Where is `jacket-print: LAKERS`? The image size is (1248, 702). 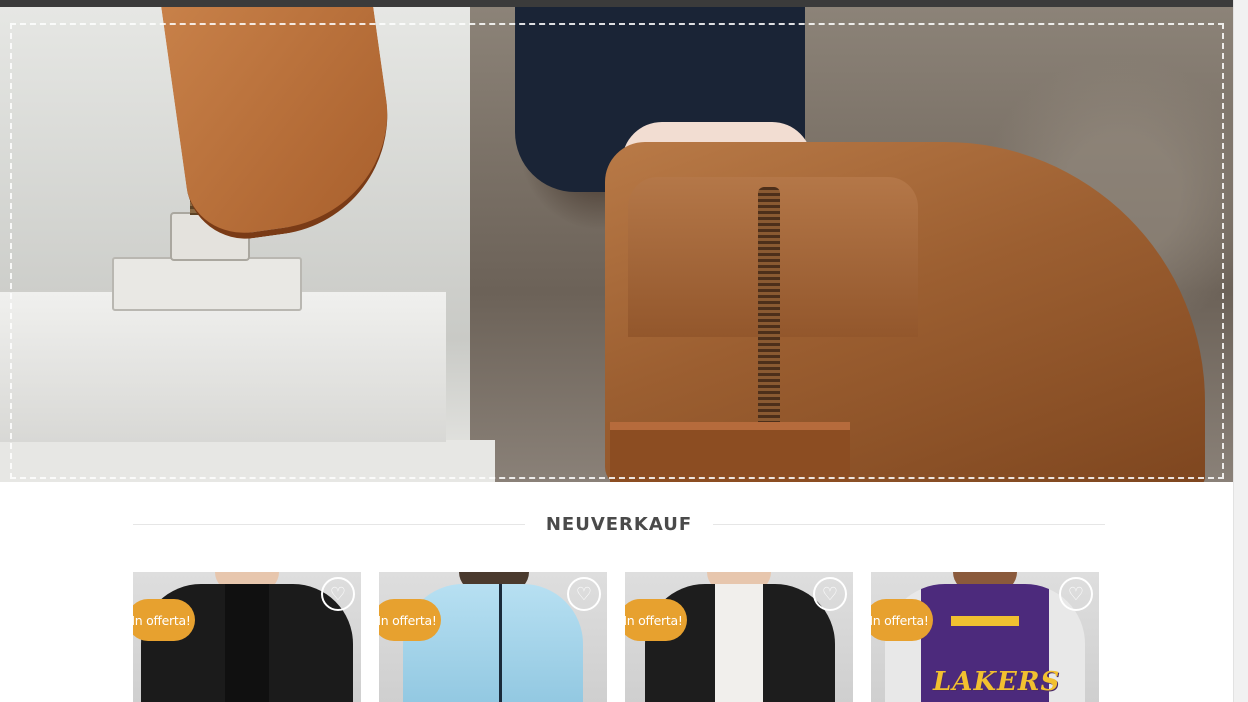 jacket-print: LAKERS is located at coordinates (997, 682).